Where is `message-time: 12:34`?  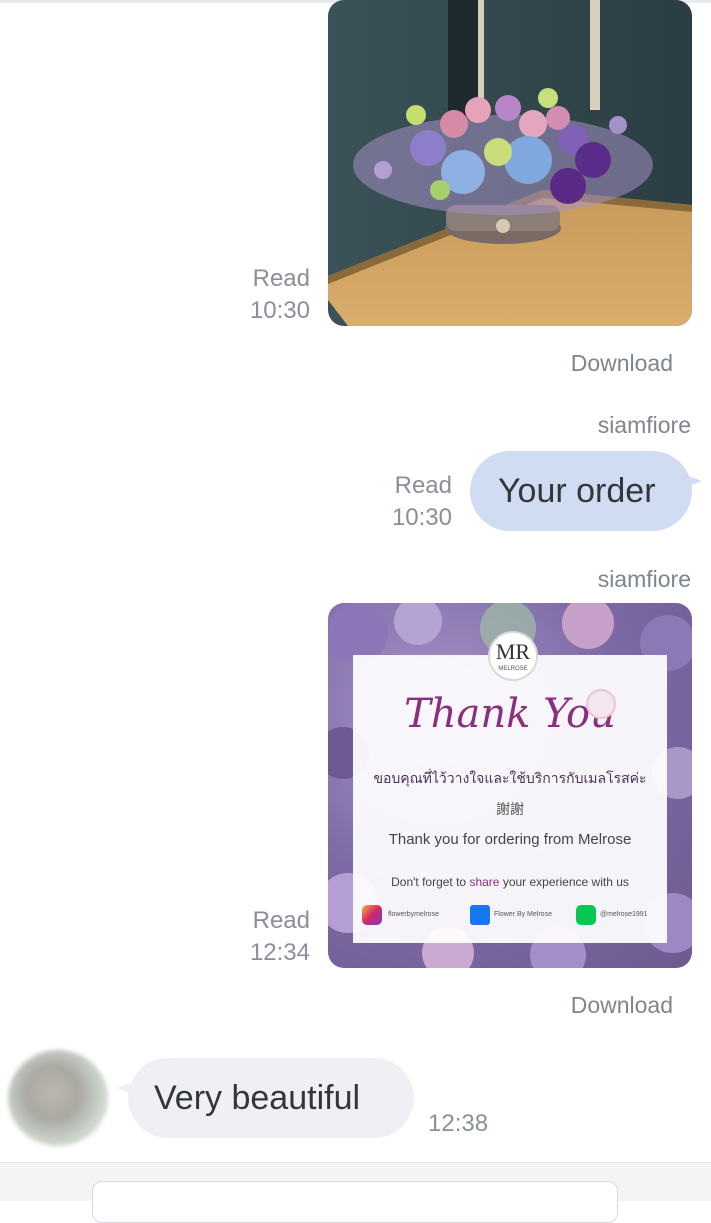
message-time: 12:34 is located at coordinates (279, 952).